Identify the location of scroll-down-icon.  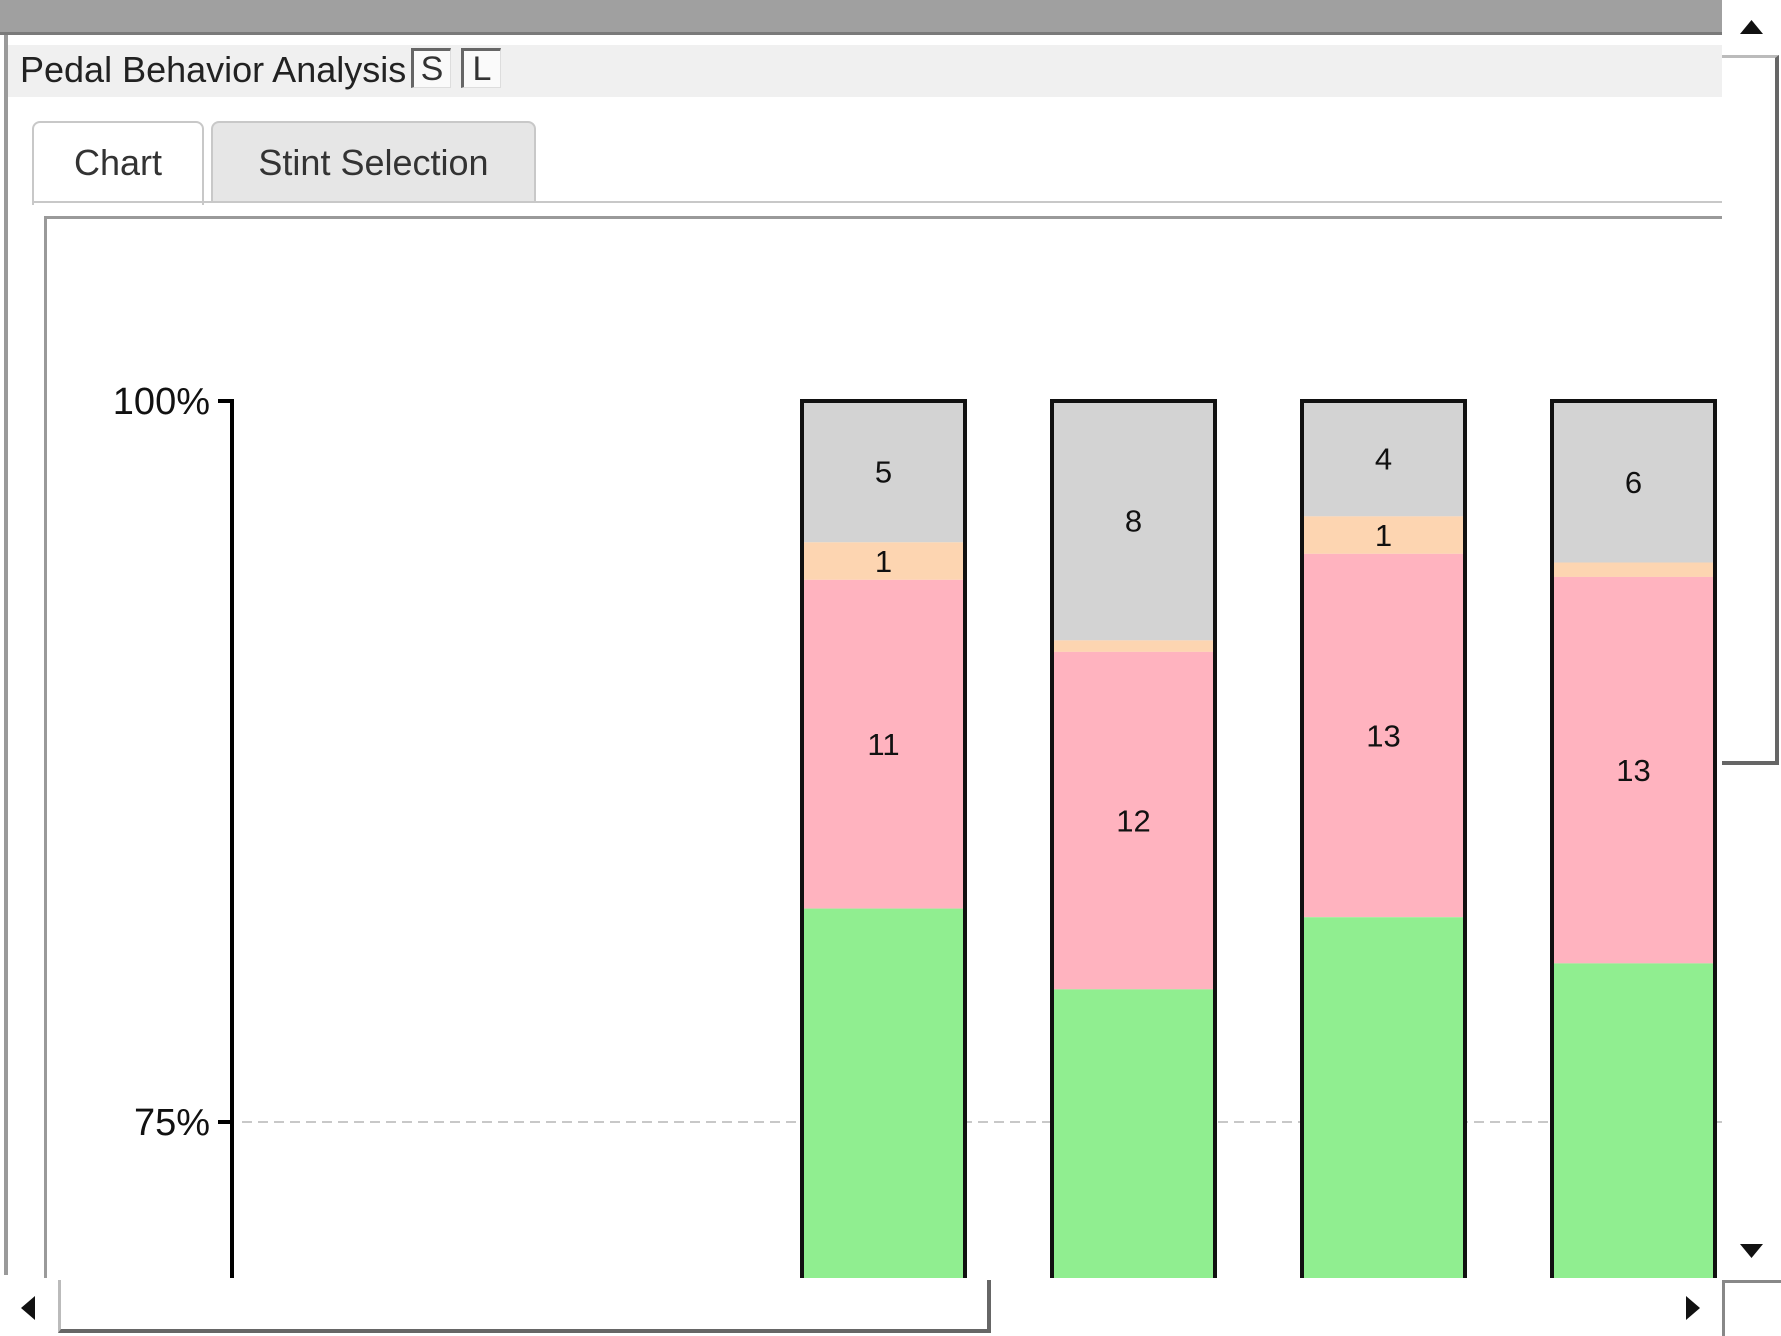
(1751, 1247).